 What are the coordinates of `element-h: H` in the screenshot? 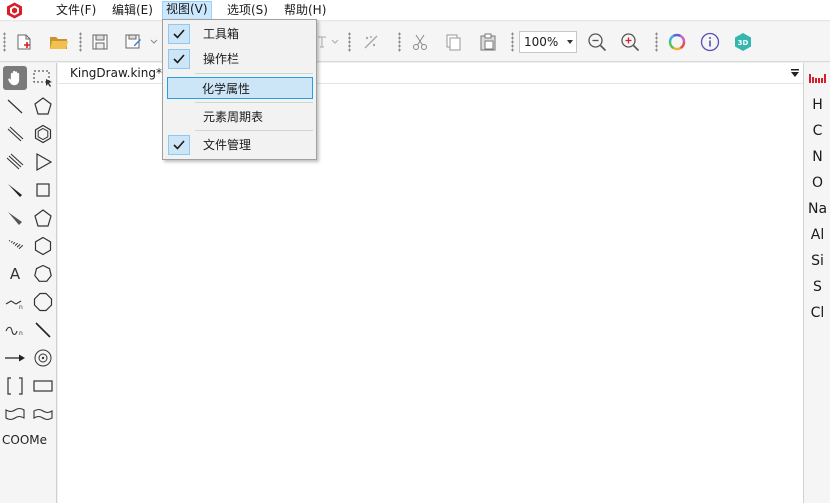 It's located at (817, 105).